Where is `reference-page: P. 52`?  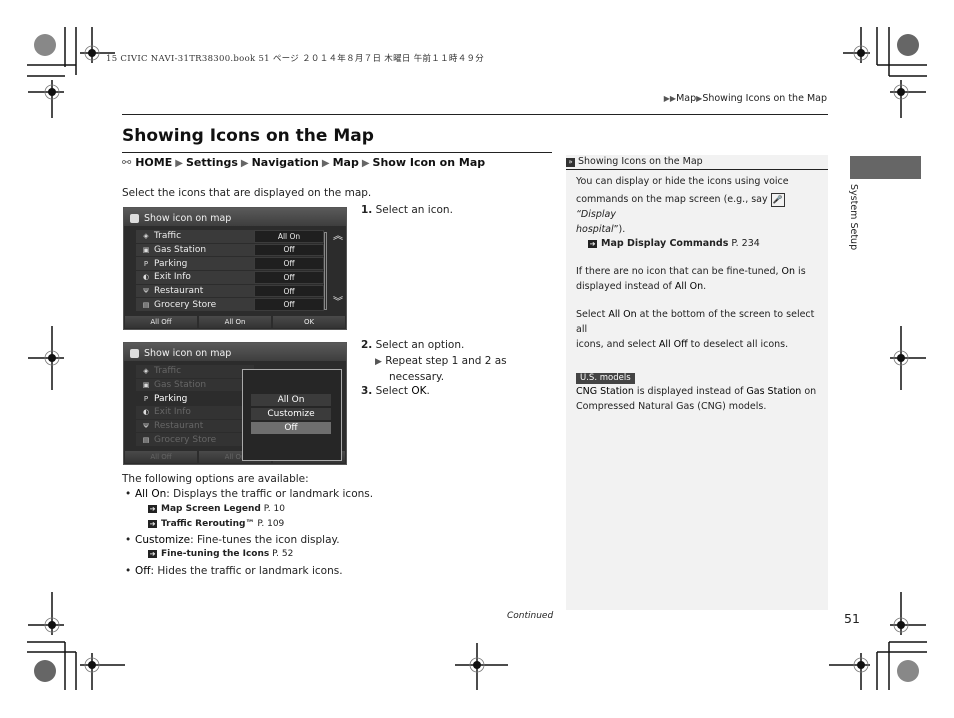 reference-page: P. 52 is located at coordinates (283, 554).